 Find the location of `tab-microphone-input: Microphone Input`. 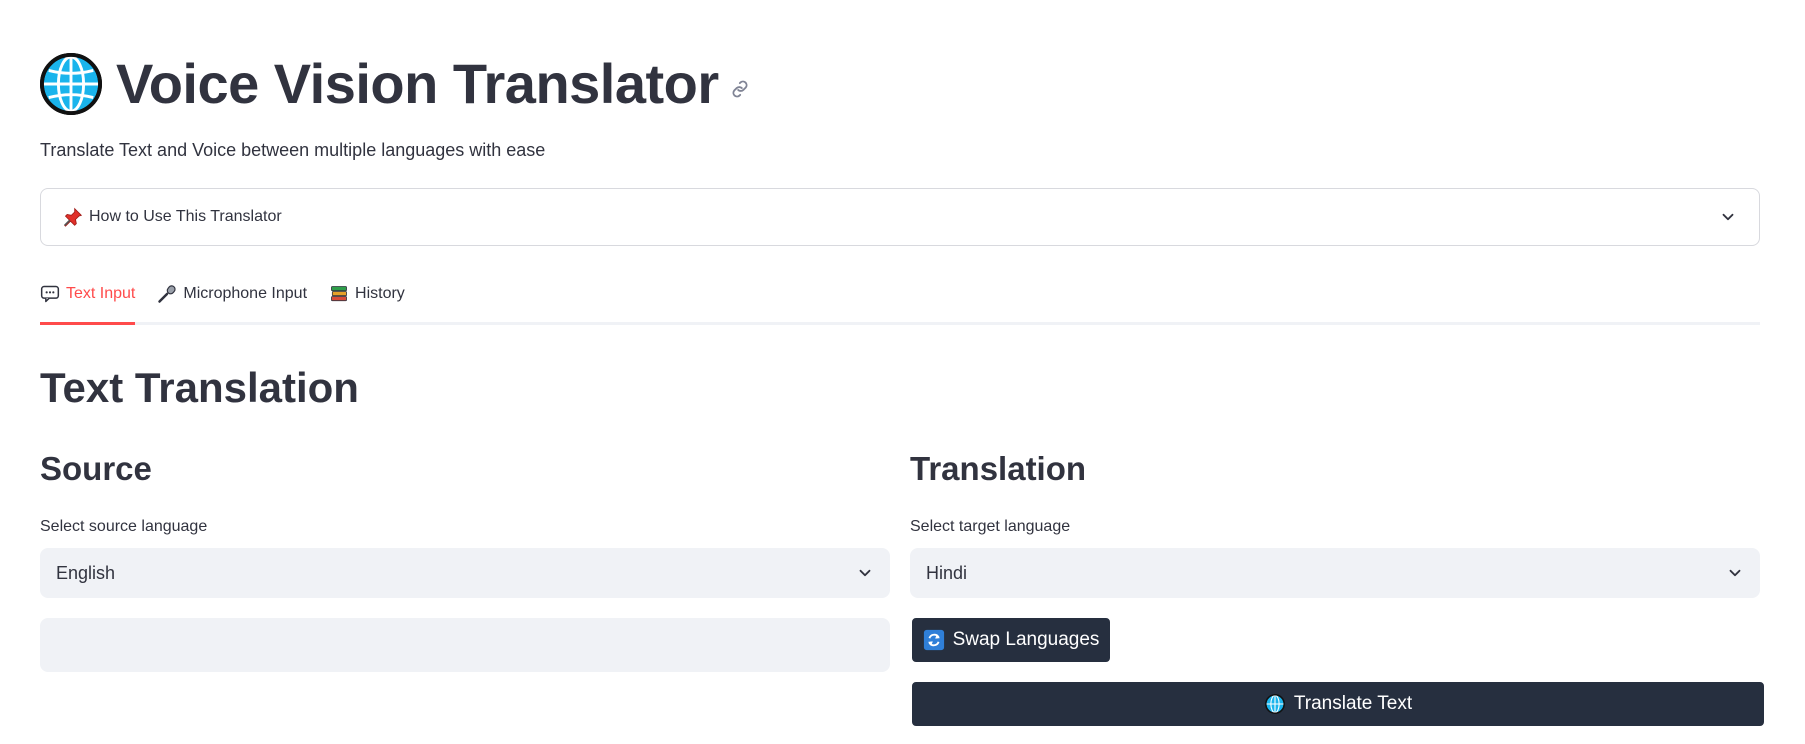

tab-microphone-input: Microphone Input is located at coordinates (232, 294).